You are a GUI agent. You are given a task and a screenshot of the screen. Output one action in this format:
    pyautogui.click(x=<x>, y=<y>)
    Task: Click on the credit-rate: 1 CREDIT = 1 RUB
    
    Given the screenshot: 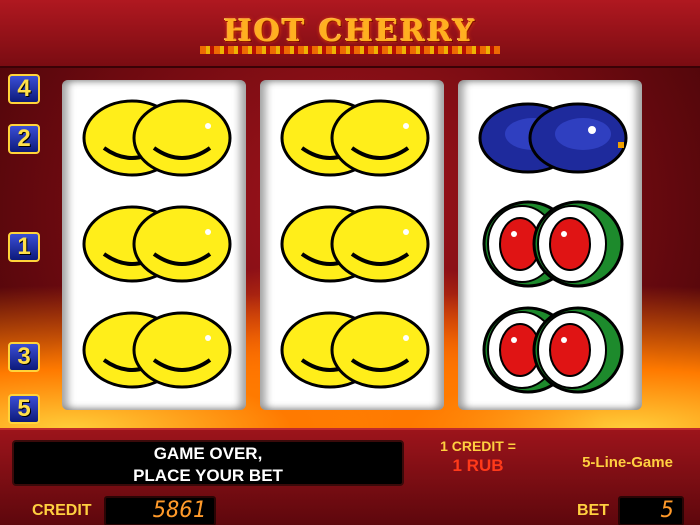 What is the action you would take?
    pyautogui.click(x=478, y=457)
    